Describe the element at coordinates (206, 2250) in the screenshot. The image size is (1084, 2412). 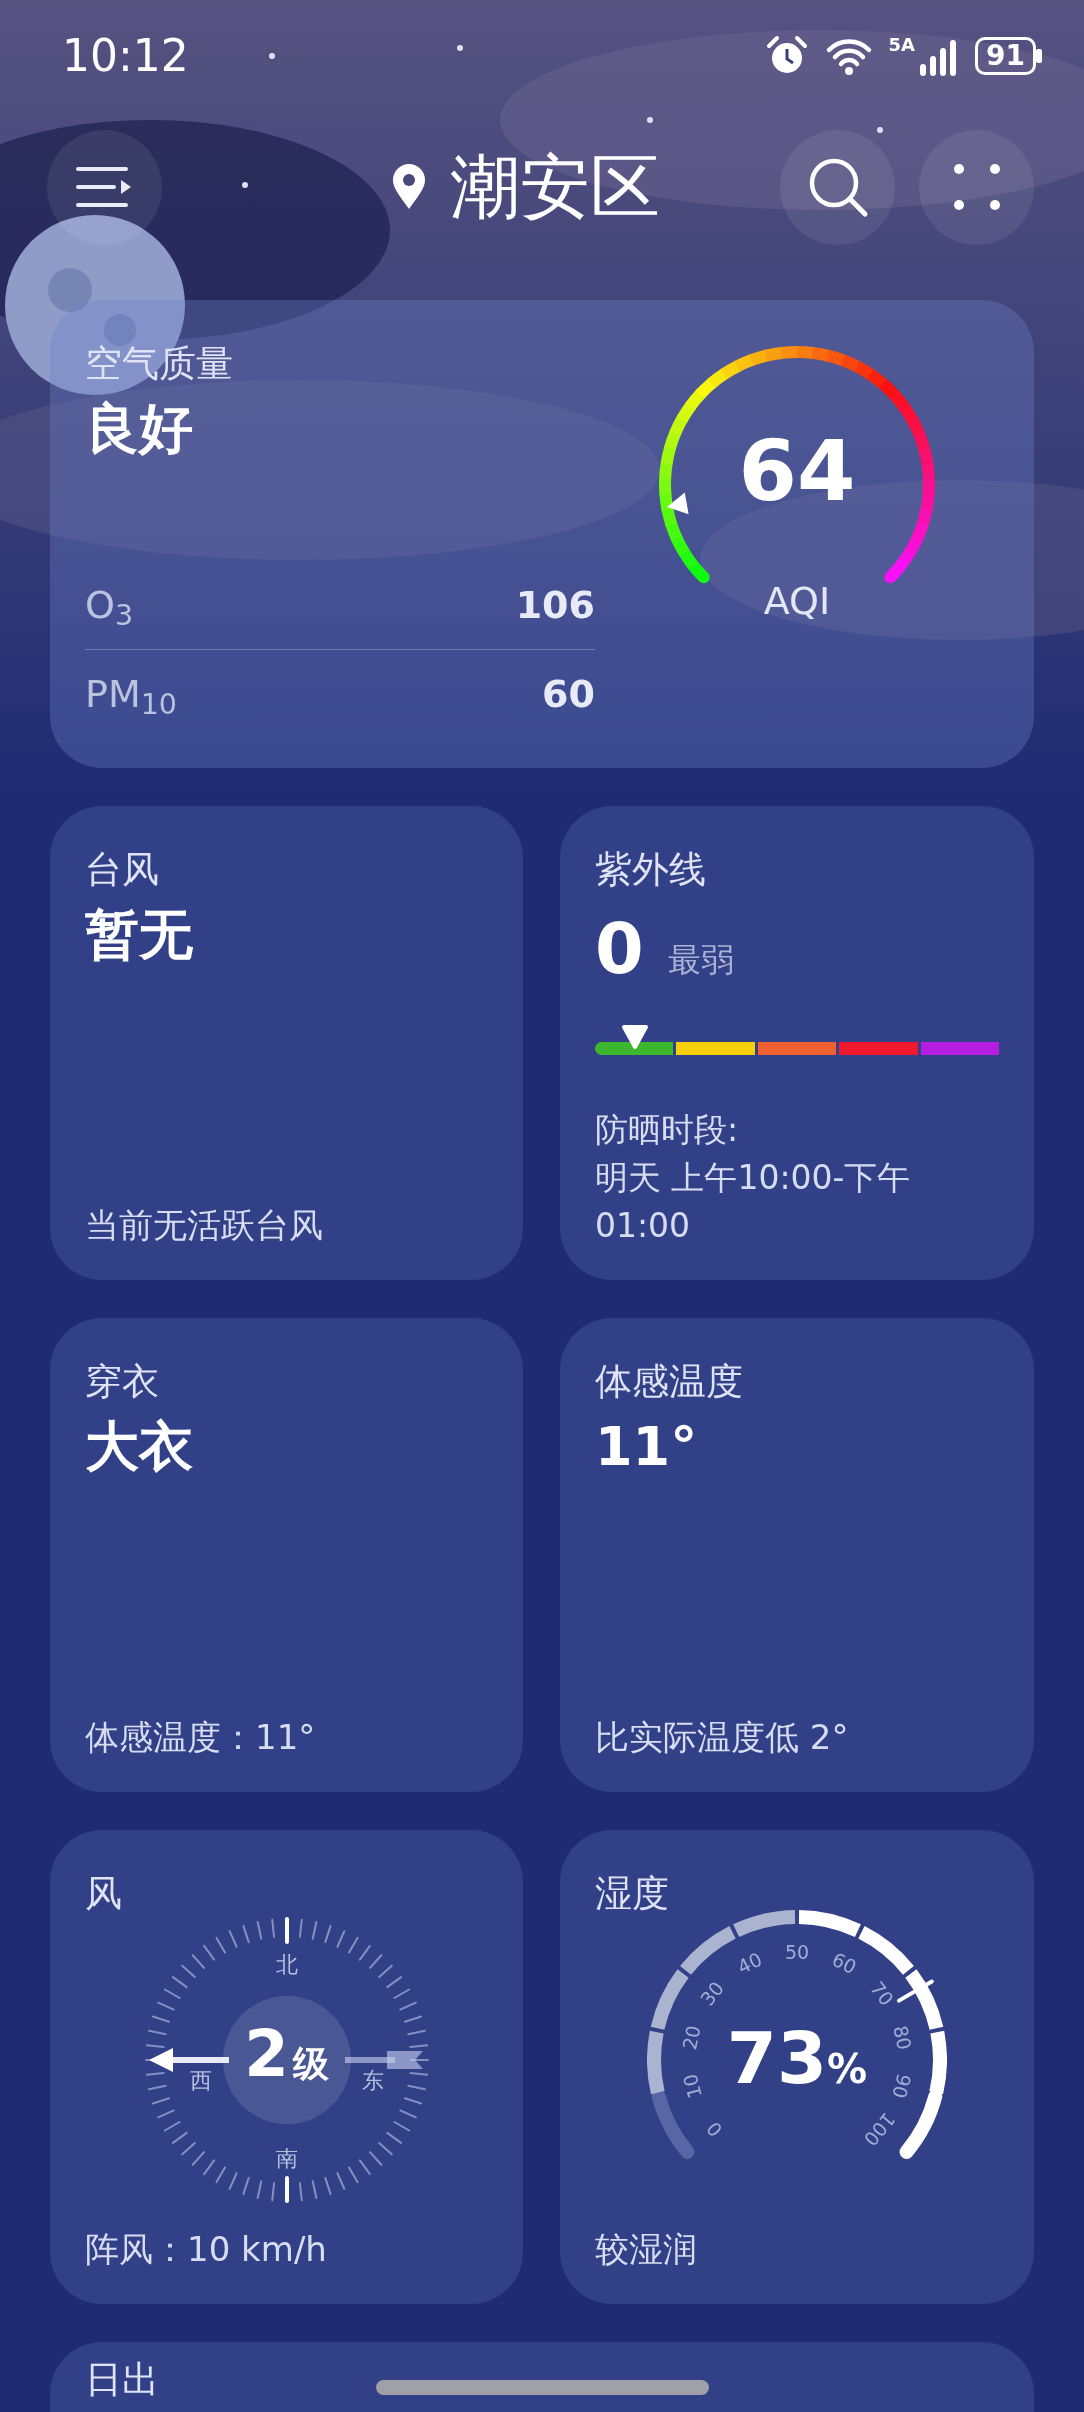
I see `card-footnote: 阵风：10 km/h` at that location.